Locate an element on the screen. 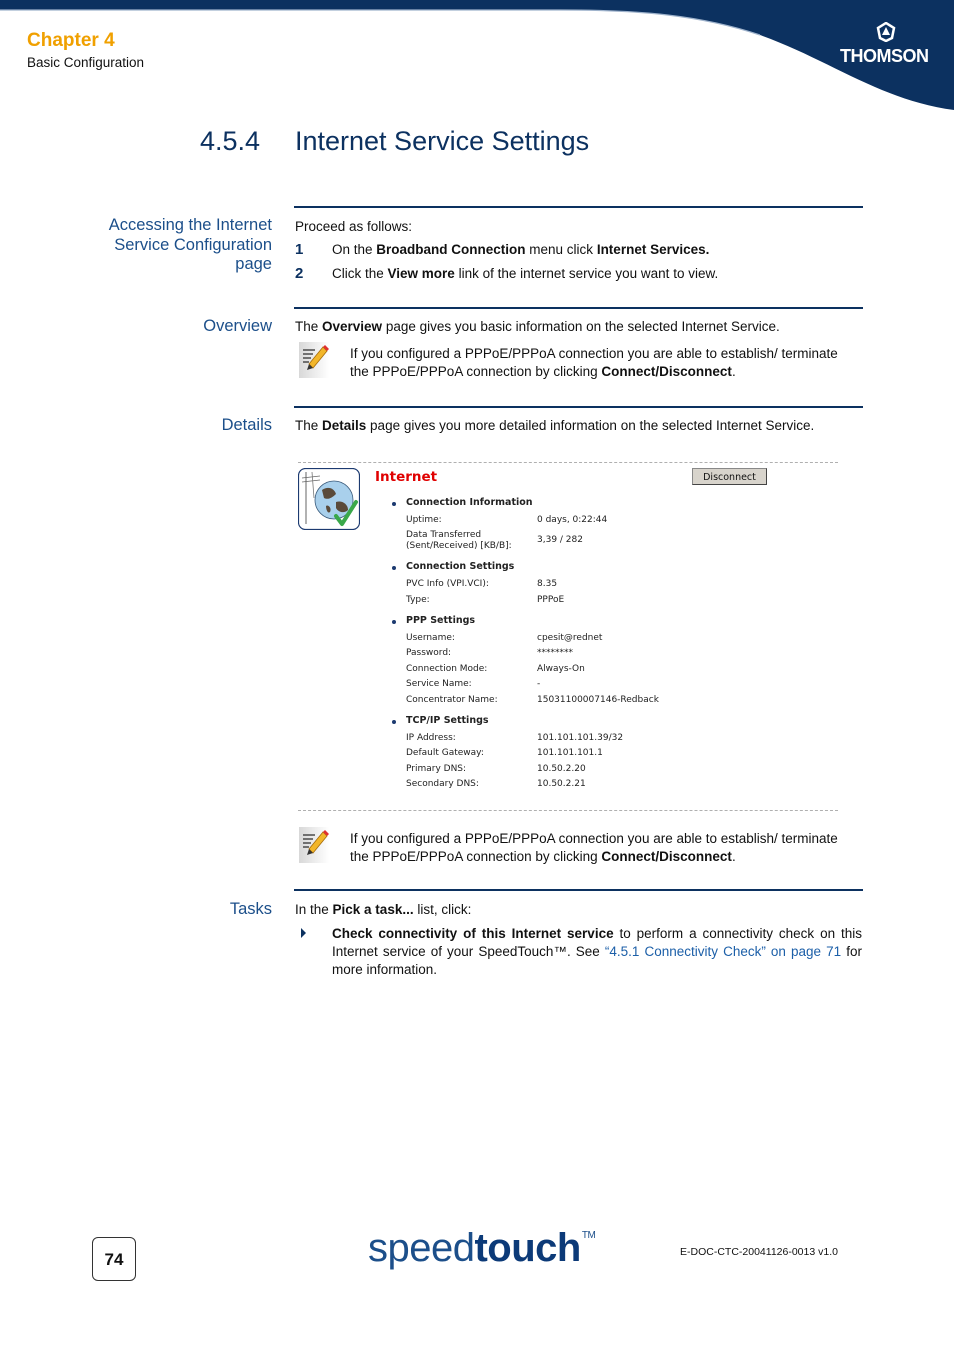  label-service-name: Service Name: is located at coordinates (439, 684).